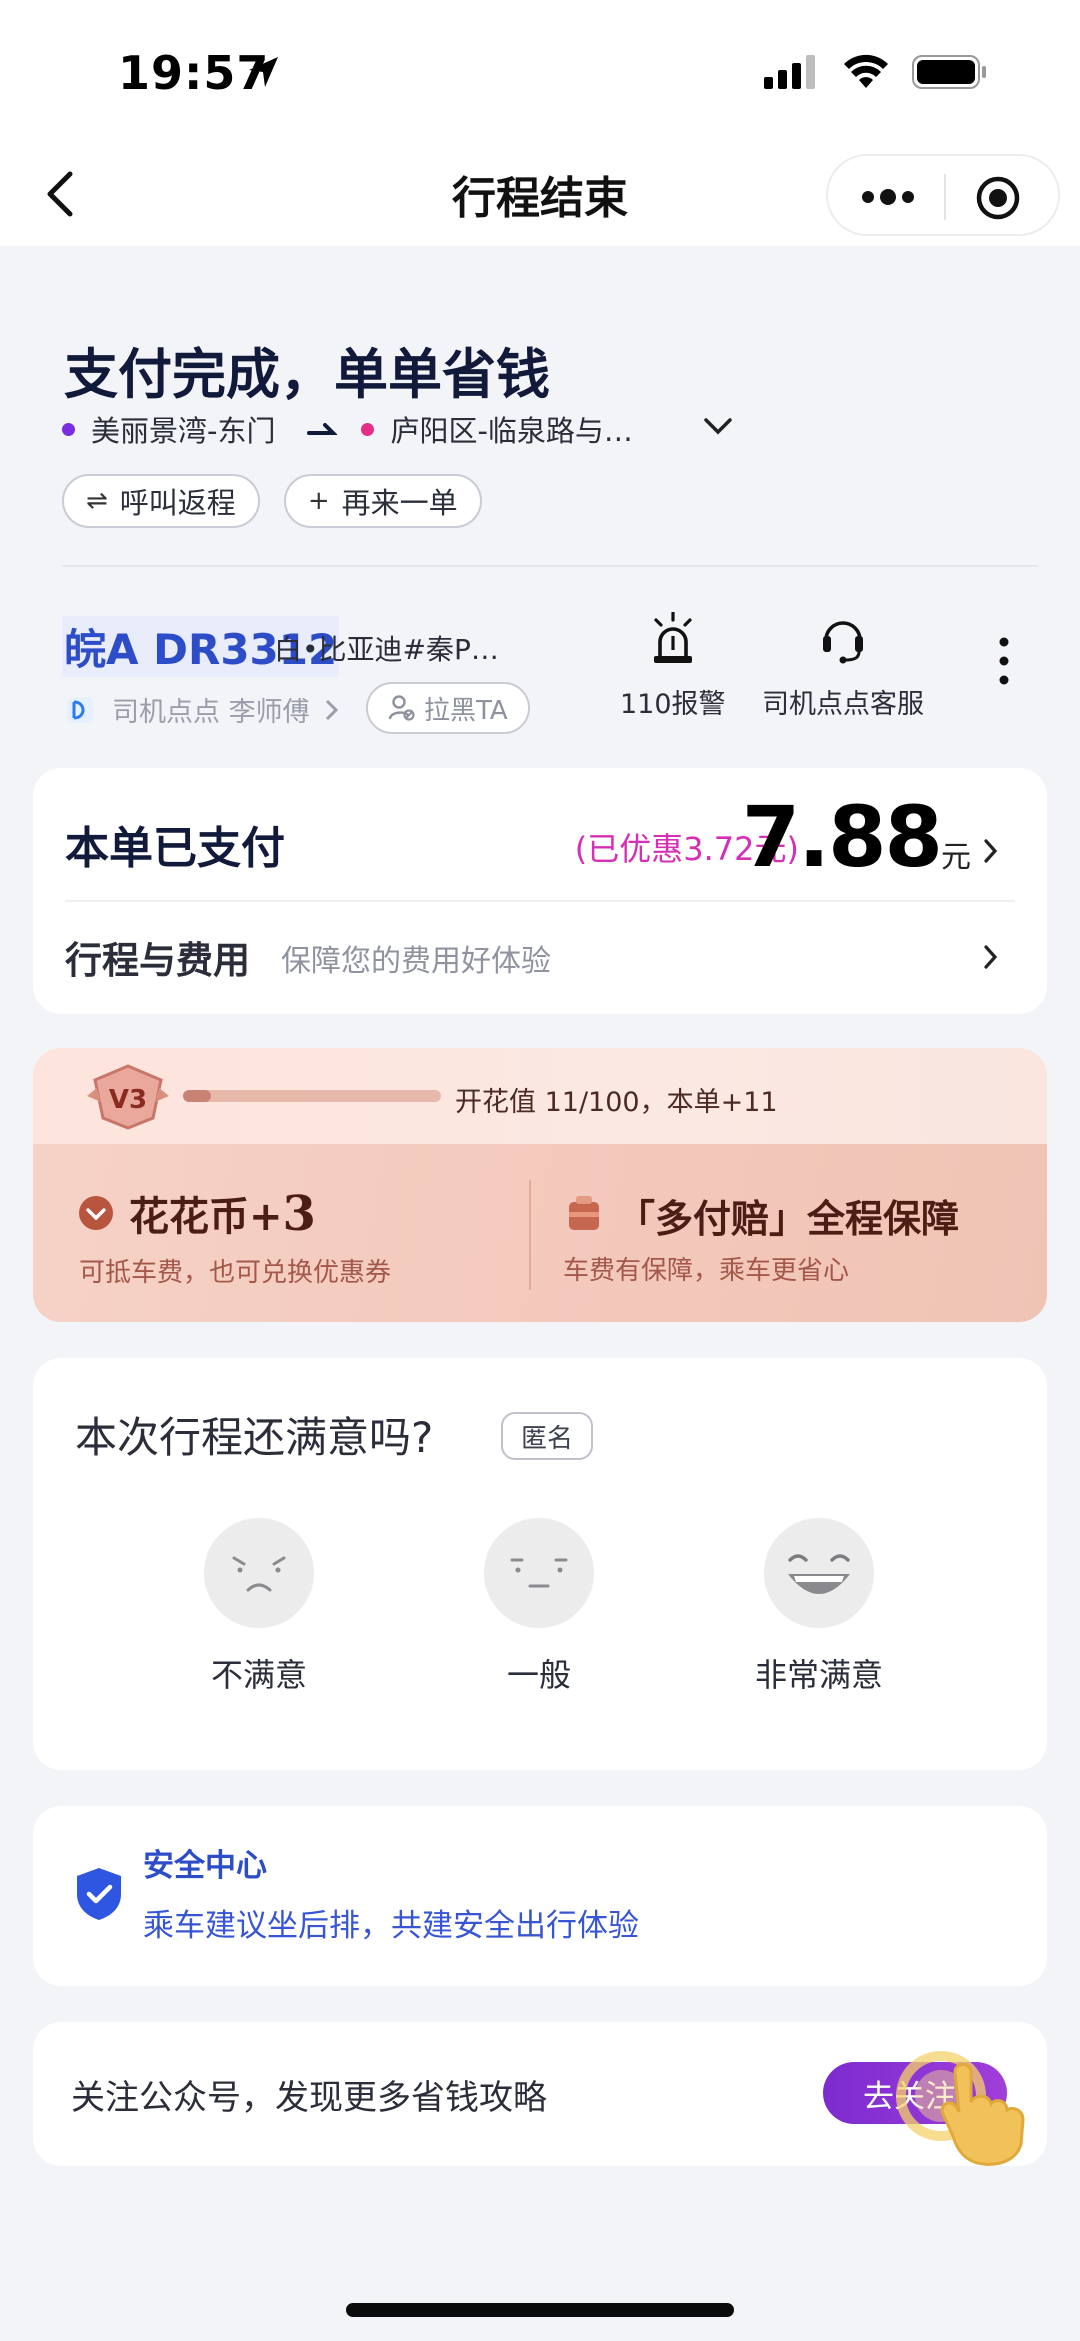 The height and width of the screenshot is (2341, 1080). What do you see at coordinates (842, 837) in the screenshot?
I see `paid-amount: 7.88` at bounding box center [842, 837].